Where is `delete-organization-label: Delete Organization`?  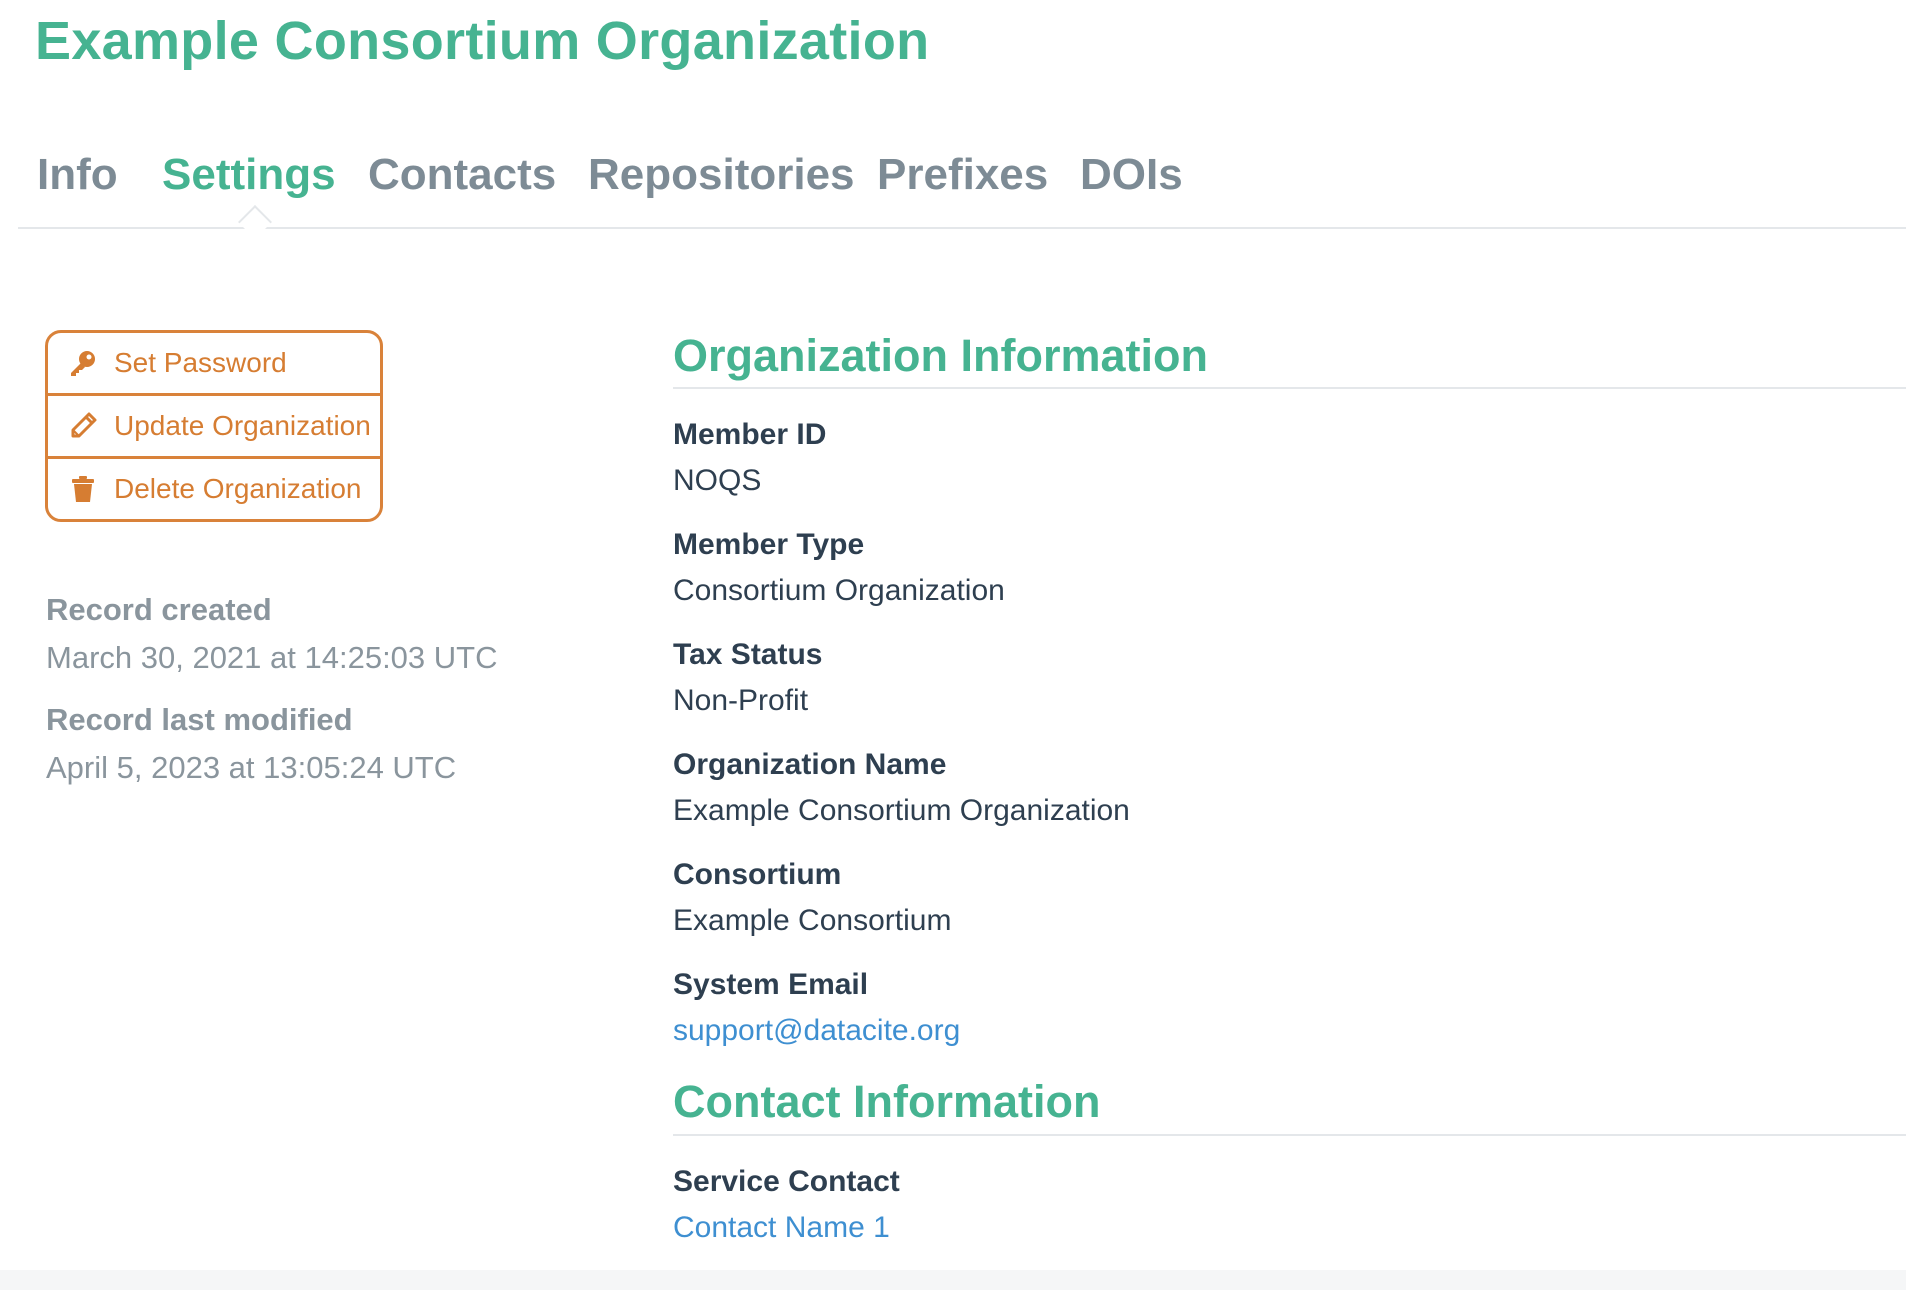 delete-organization-label: Delete Organization is located at coordinates (238, 488).